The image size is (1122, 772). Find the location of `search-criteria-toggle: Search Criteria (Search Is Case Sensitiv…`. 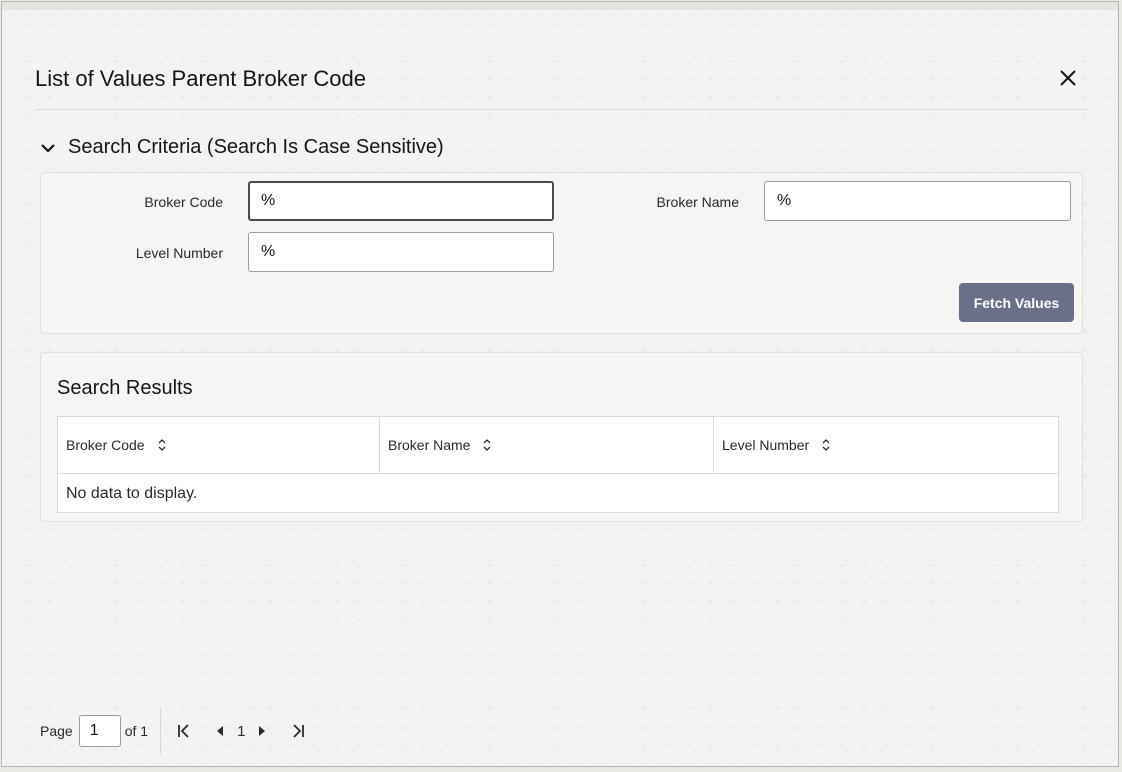

search-criteria-toggle: Search Criteria (Search Is Case Sensitiv… is located at coordinates (241, 147).